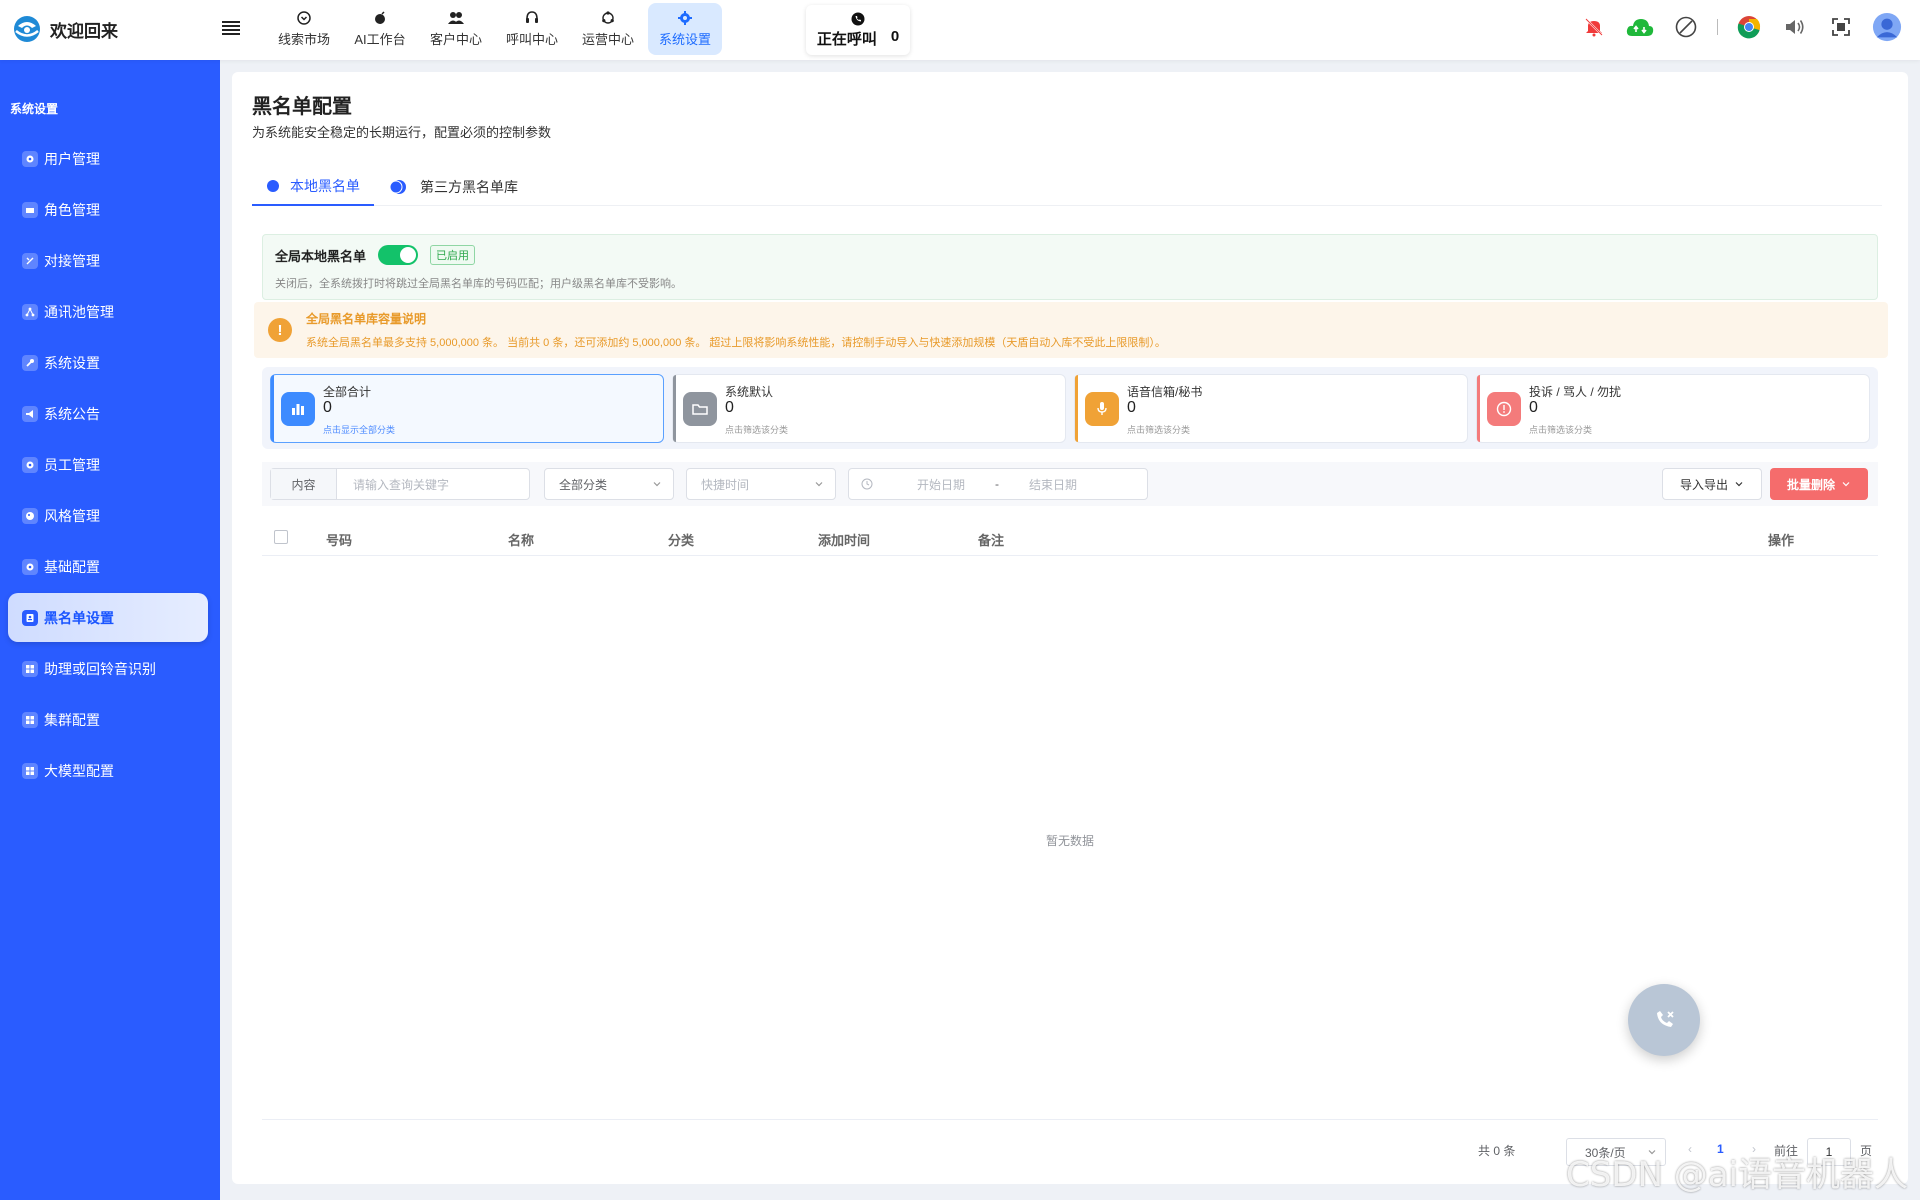  What do you see at coordinates (1159, 430) in the screenshot?
I see `stat-hint: 点击筛选该分类` at bounding box center [1159, 430].